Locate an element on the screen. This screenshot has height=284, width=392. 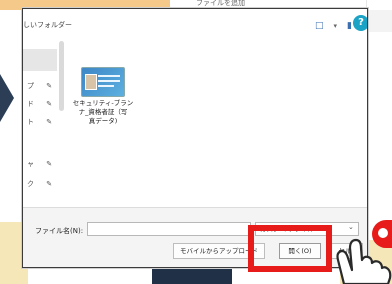
file-name-label: セキュリティ-ブラン ナ_資格者証（写 真データ) is located at coordinates (103, 112).